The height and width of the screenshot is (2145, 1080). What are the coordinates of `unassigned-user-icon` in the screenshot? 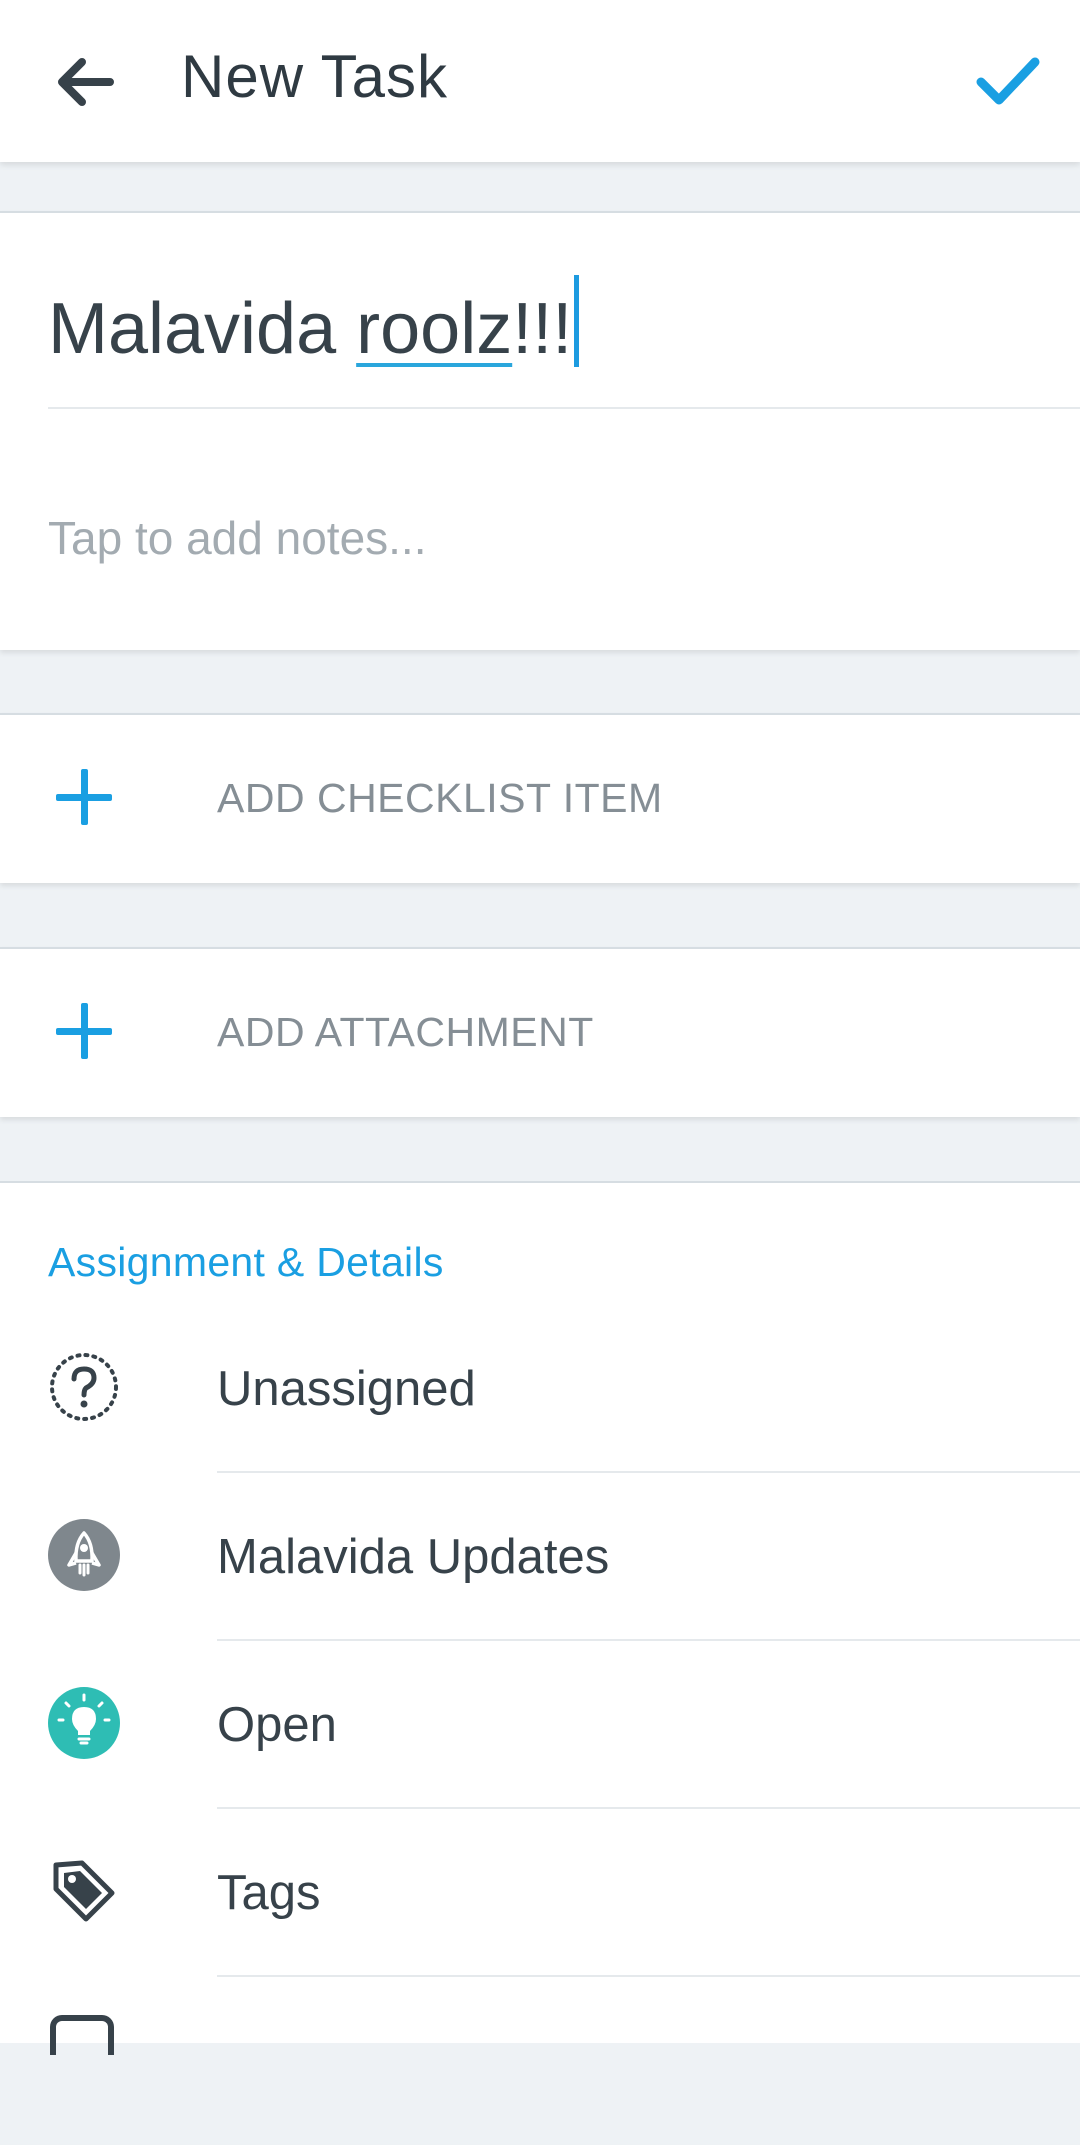 It's located at (84, 1387).